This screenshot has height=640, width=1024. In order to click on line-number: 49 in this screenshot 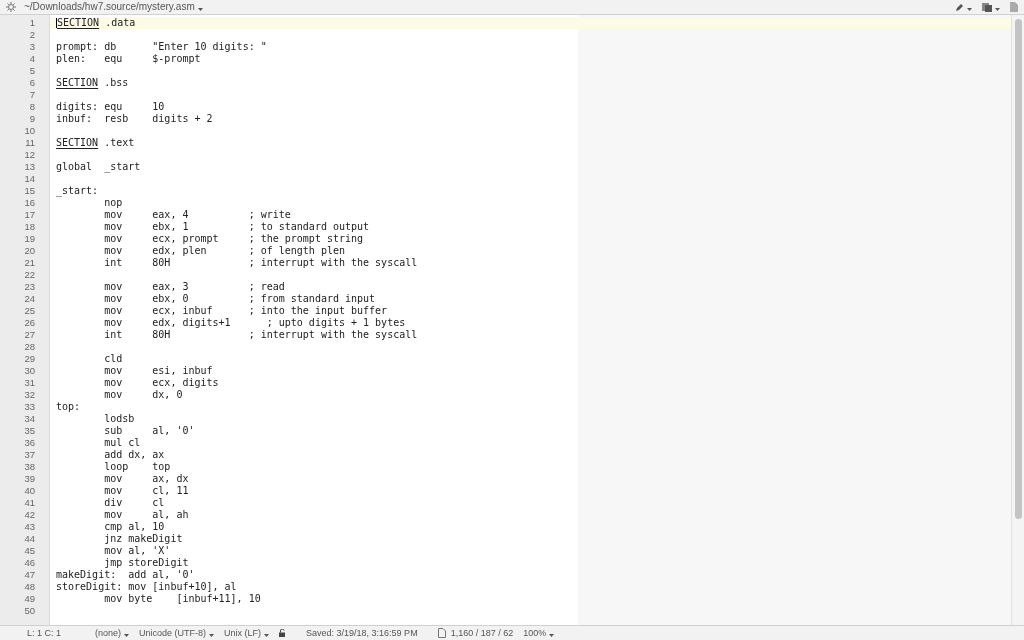, I will do `click(29, 599)`.